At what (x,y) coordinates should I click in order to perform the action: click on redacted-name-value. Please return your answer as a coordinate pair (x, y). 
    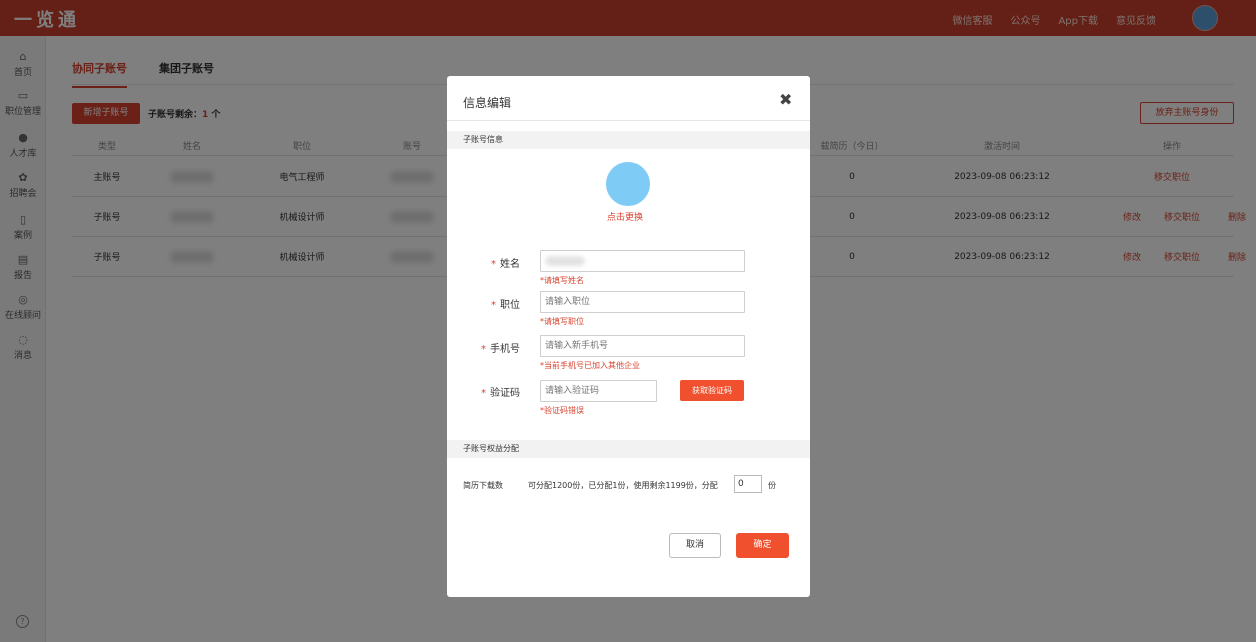
    Looking at the image, I should click on (565, 260).